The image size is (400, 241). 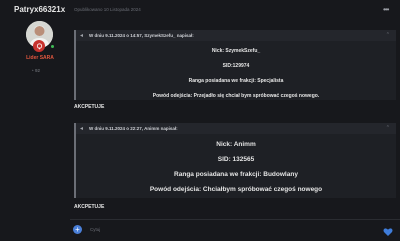 I want to click on reputation-count: 92, so click(x=37, y=70).